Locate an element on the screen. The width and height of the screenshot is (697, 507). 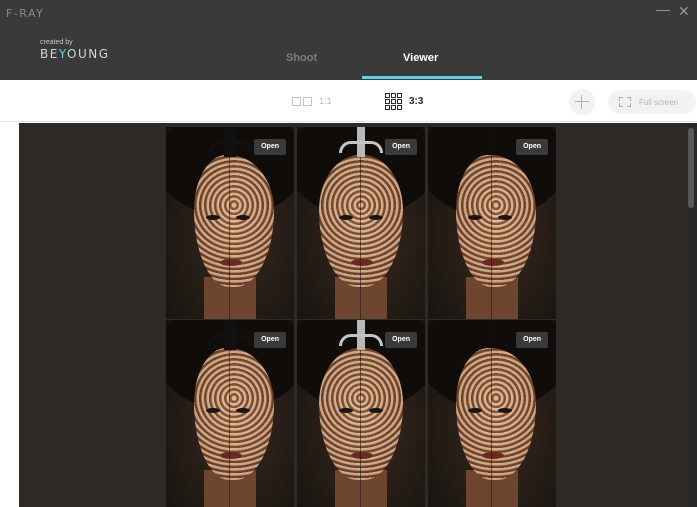
view-1x1-button: 1:1 is located at coordinates (312, 101).